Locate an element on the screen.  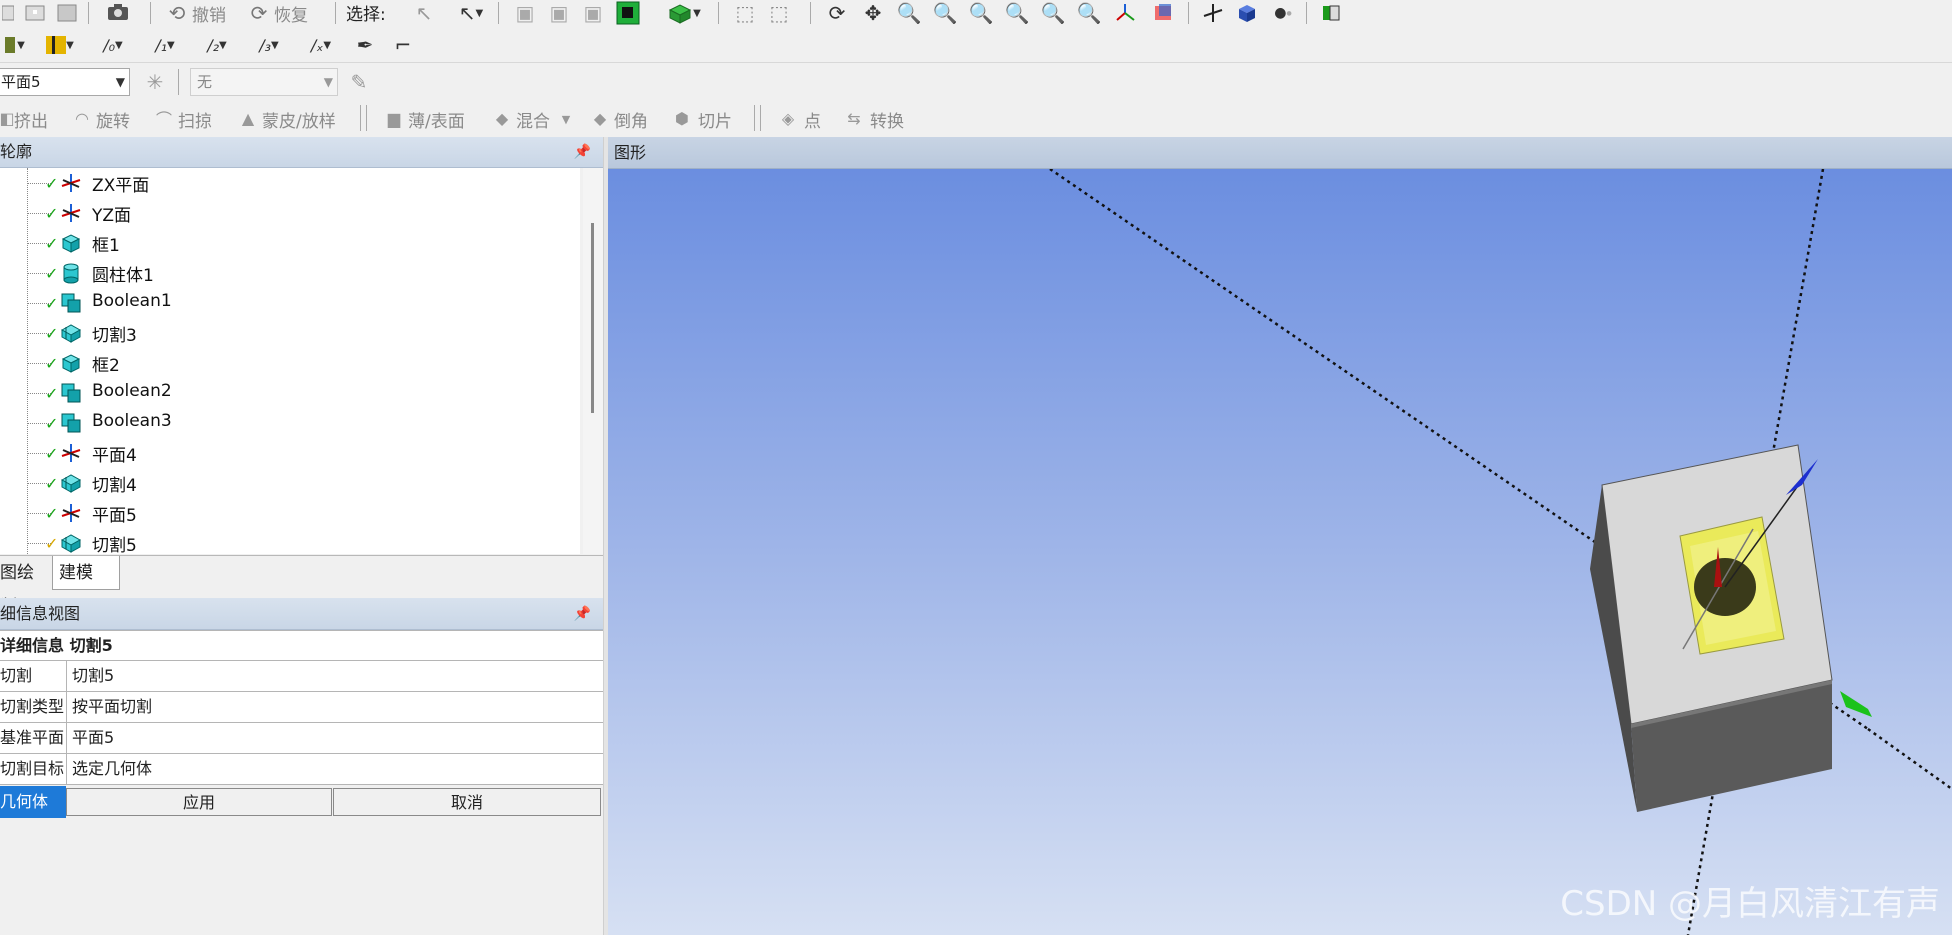
details-value: 按平面切割 is located at coordinates (112, 707).